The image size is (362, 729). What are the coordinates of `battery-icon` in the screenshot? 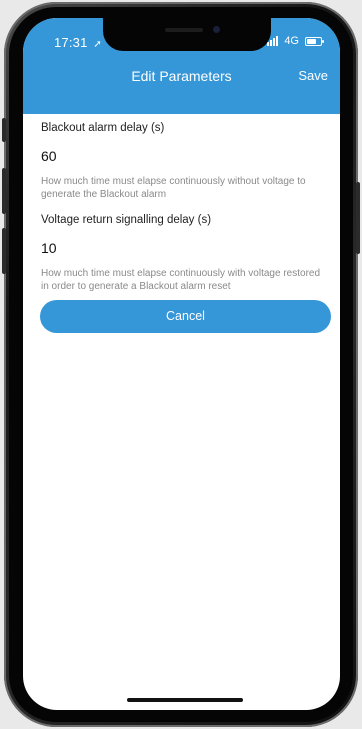 It's located at (314, 41).